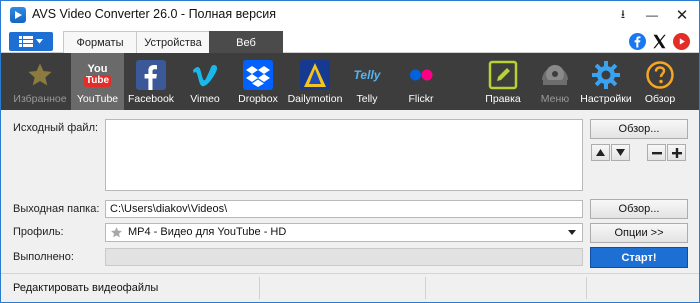  I want to click on close-button: ✕, so click(682, 15).